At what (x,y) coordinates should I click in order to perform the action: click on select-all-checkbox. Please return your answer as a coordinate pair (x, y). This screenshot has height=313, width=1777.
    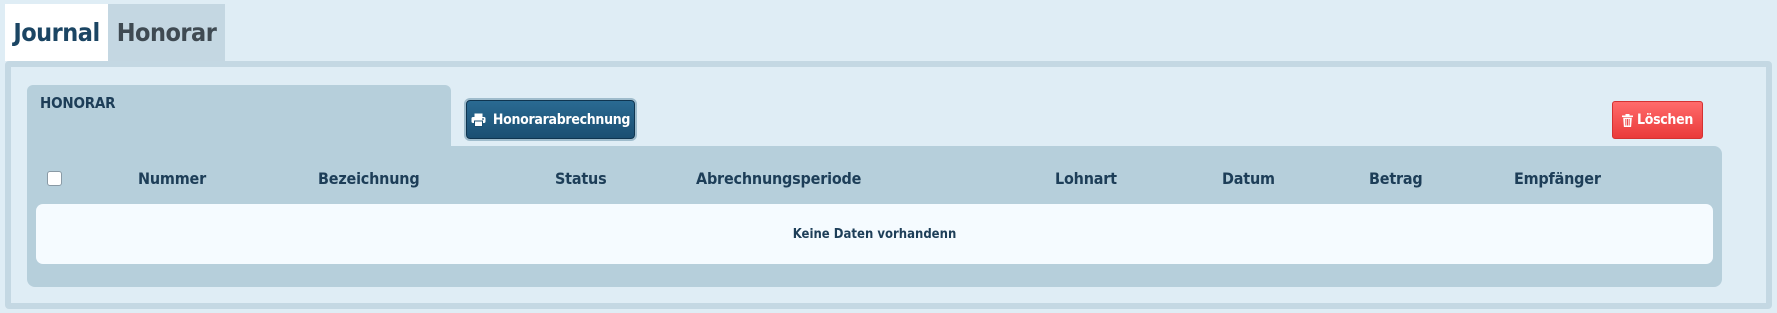
    Looking at the image, I should click on (54, 178).